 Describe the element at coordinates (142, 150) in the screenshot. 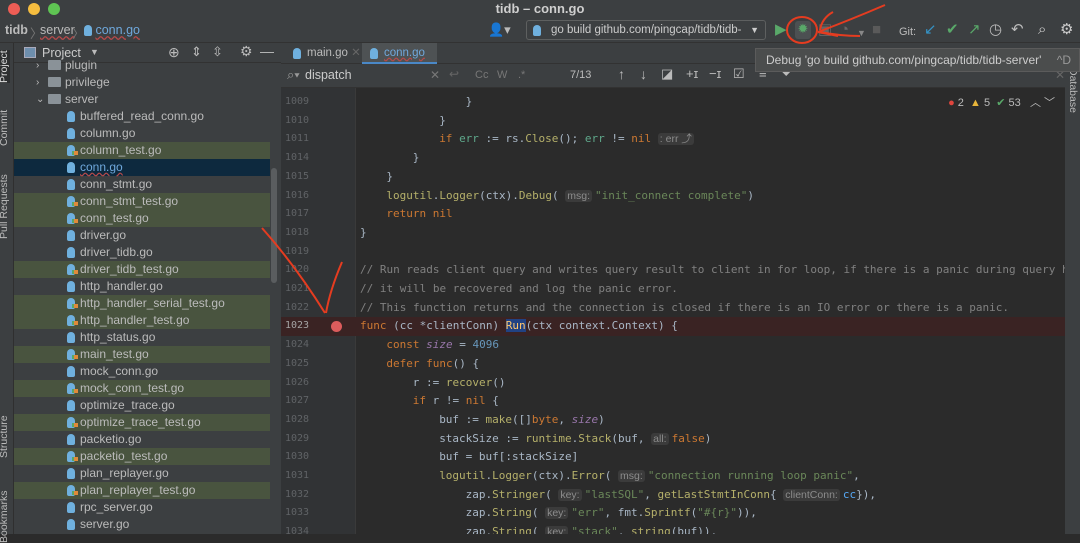

I see `tree-file: column_test.go` at that location.